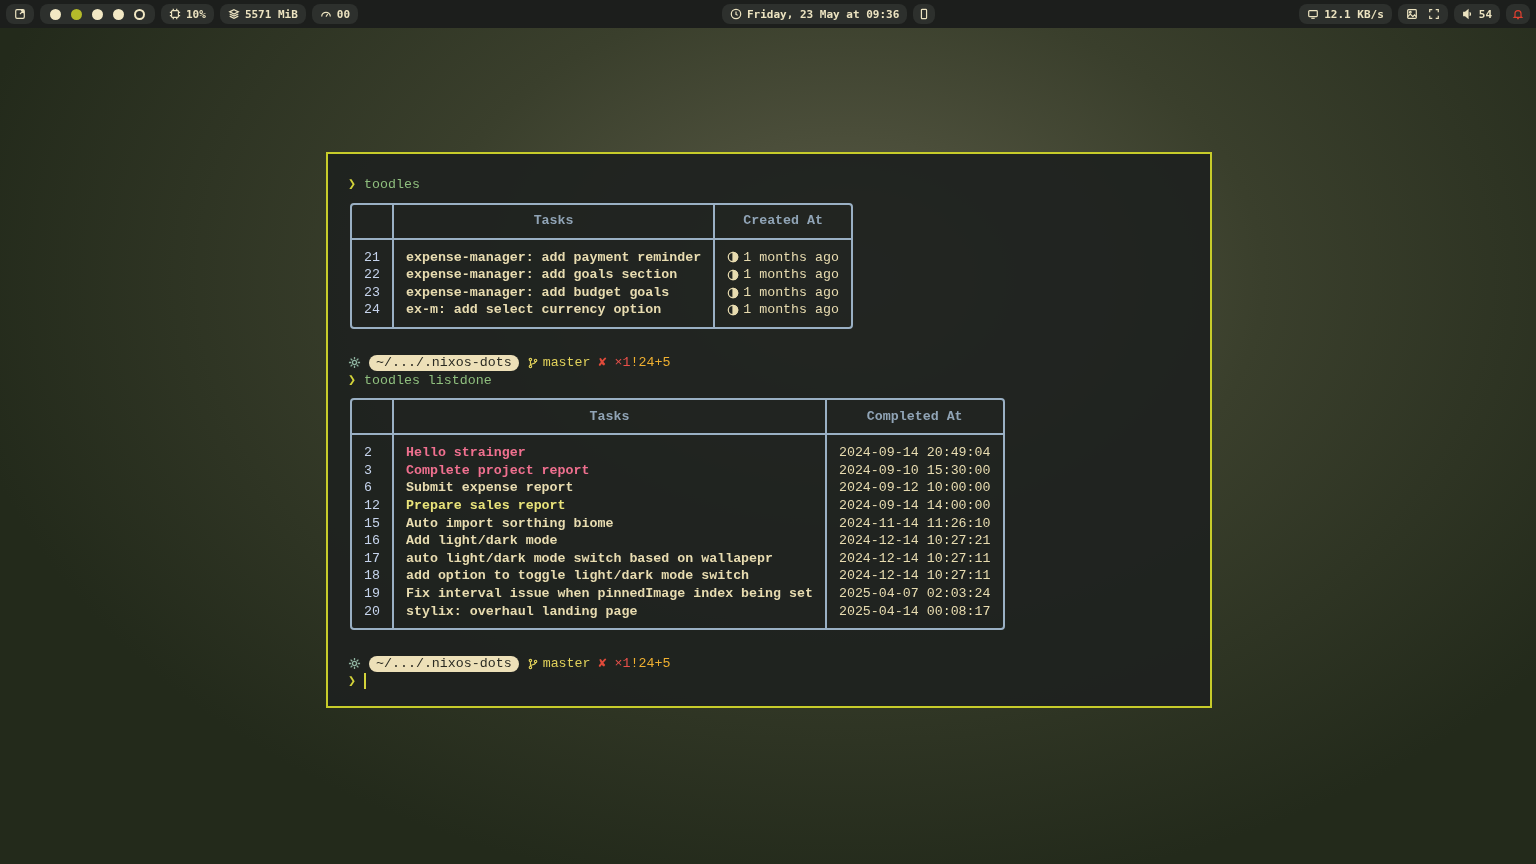 This screenshot has height=864, width=1536. Describe the element at coordinates (1313, 14) in the screenshot. I see `monitor-icon` at that location.